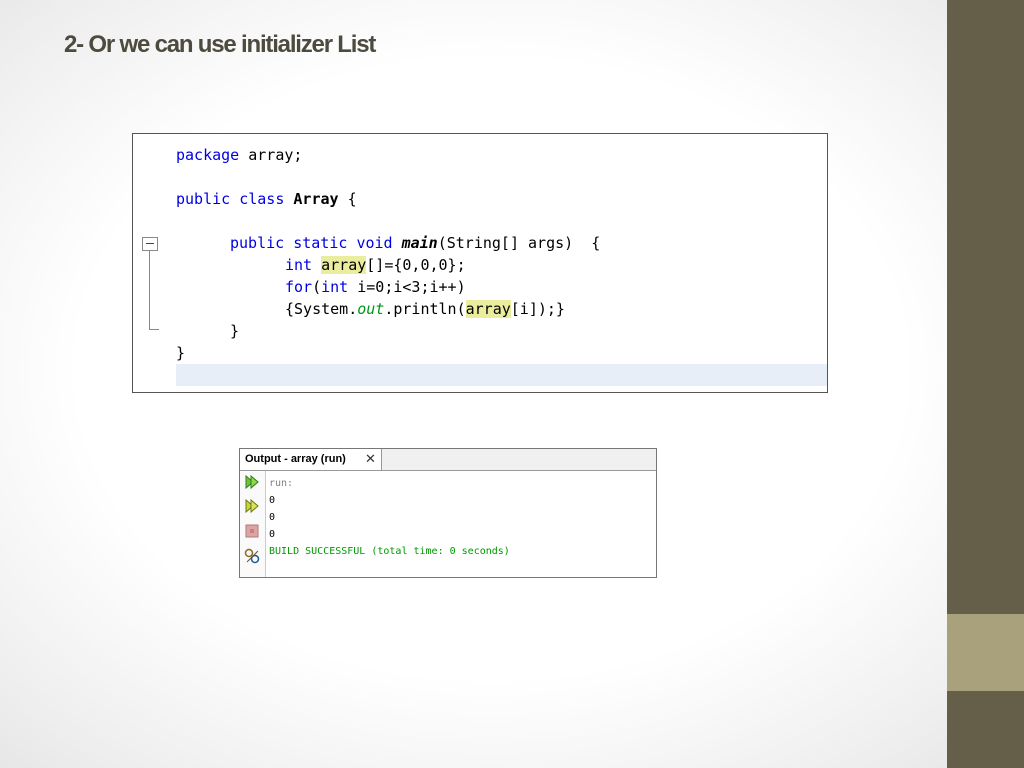  I want to click on code-line-package: package array;, so click(239, 155).